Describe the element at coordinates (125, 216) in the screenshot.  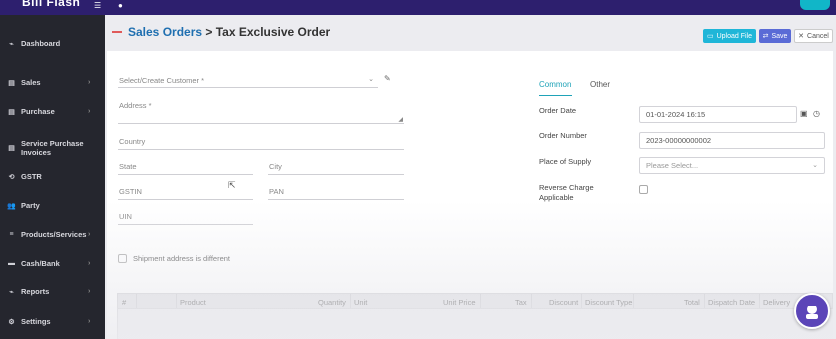
I see `uin-placeholder: UIN` at that location.